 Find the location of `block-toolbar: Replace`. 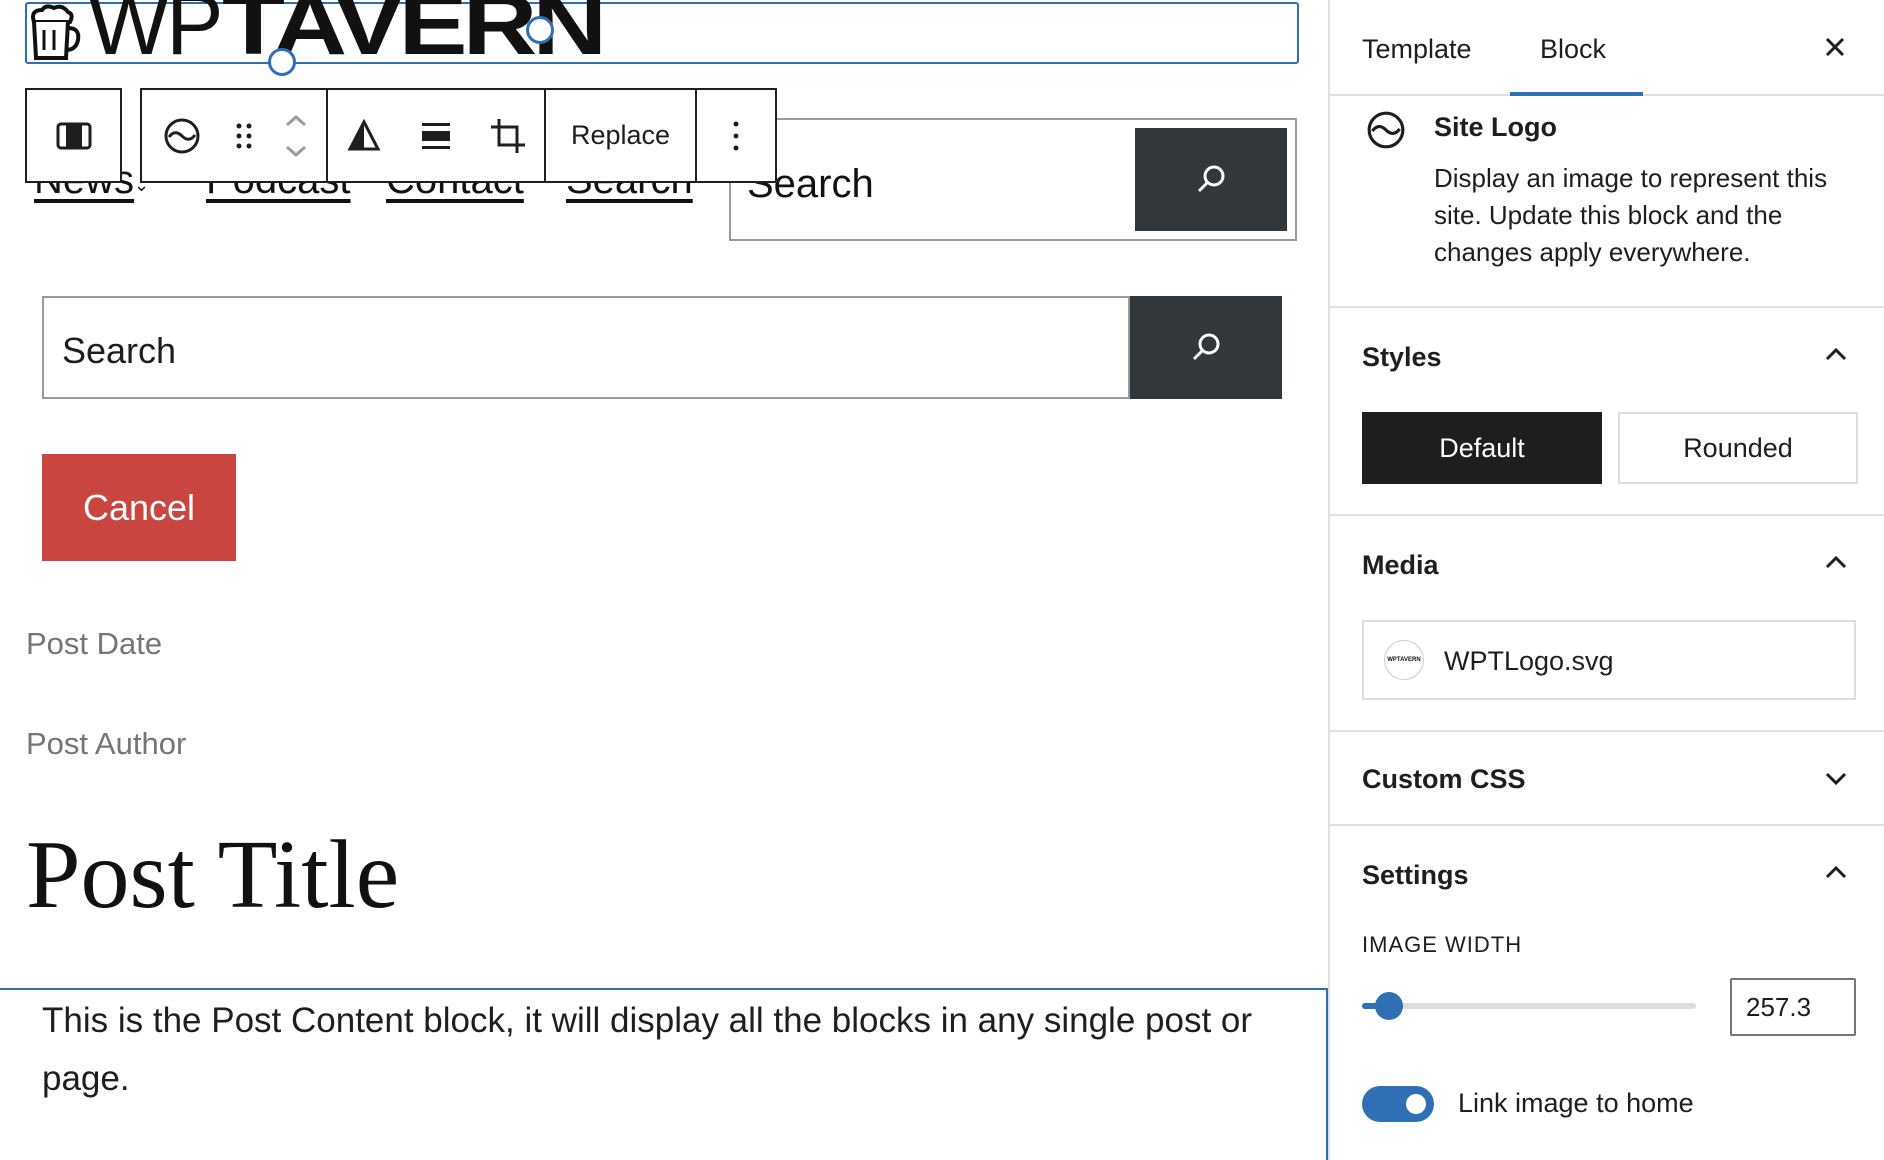

block-toolbar: Replace is located at coordinates (401, 135).